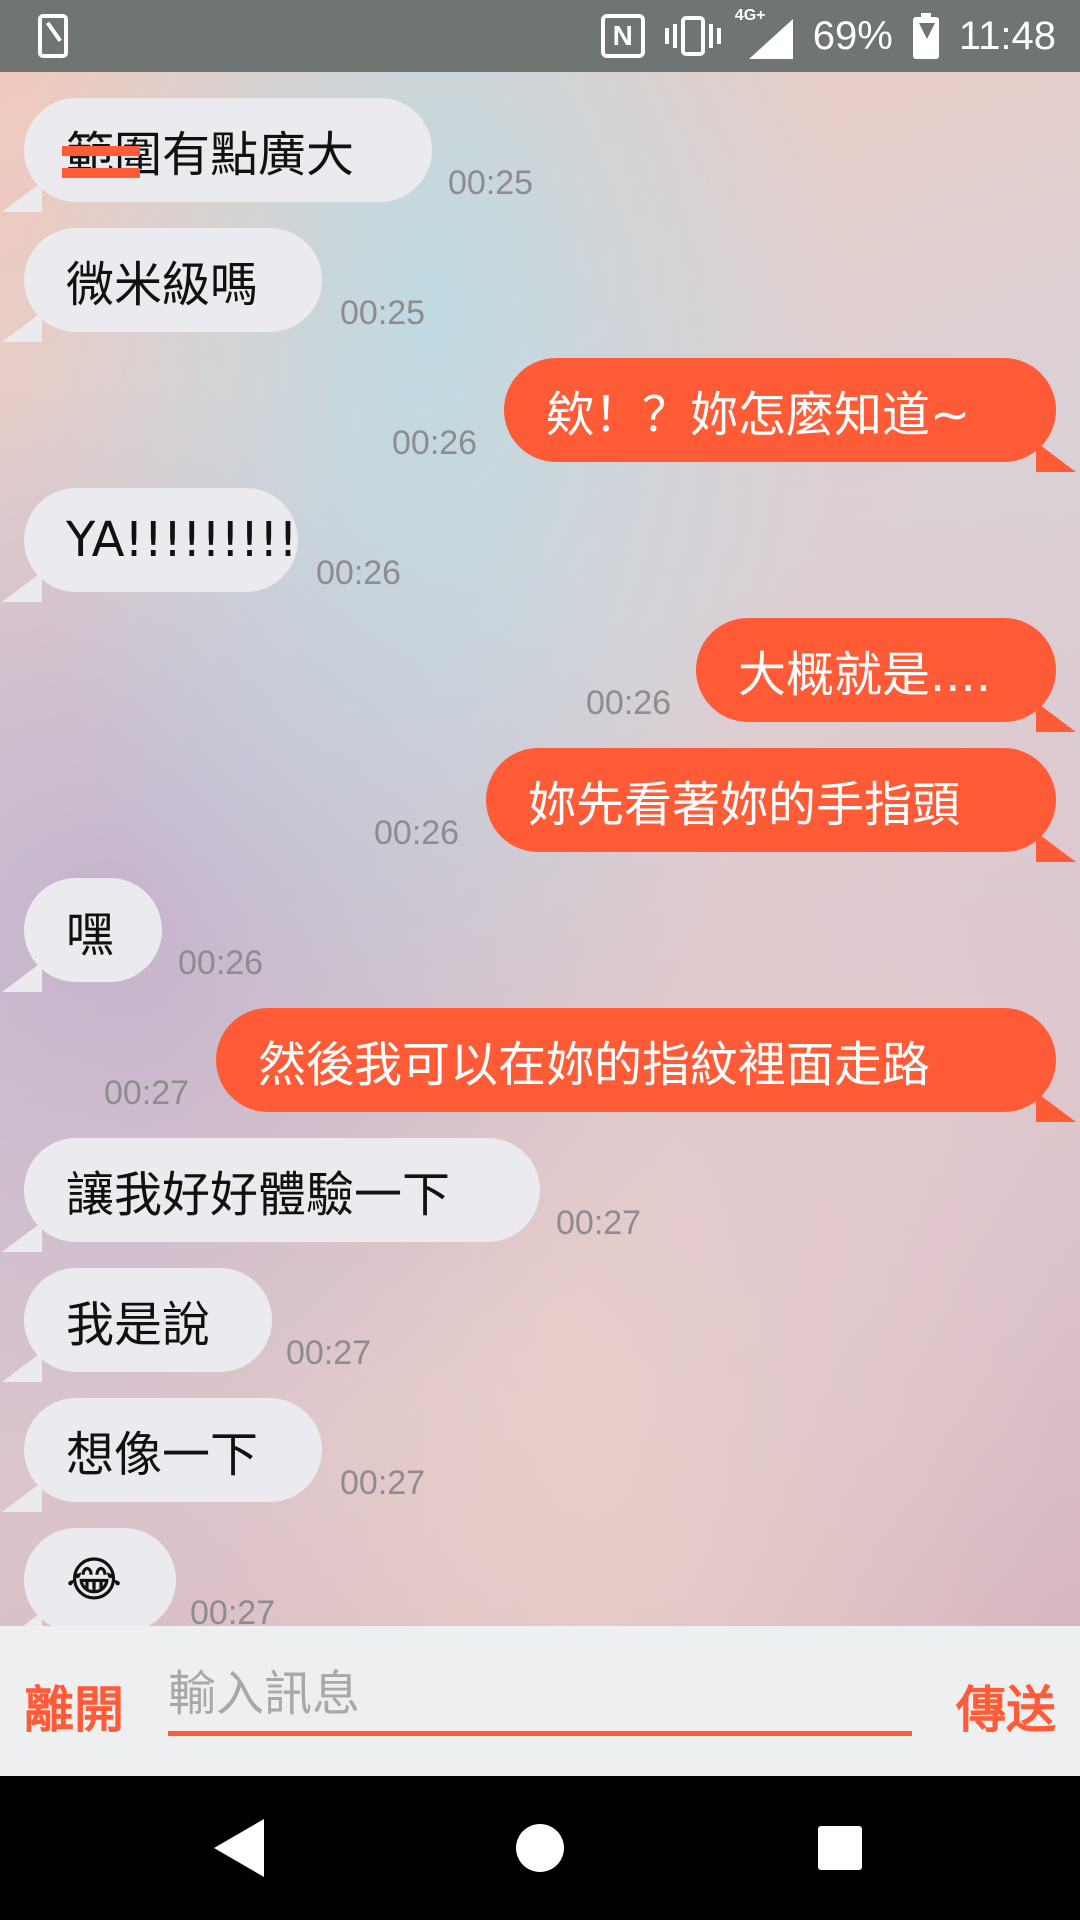 This screenshot has height=1920, width=1080. I want to click on message-bubble: YA!!!!!!!!!, so click(161, 540).